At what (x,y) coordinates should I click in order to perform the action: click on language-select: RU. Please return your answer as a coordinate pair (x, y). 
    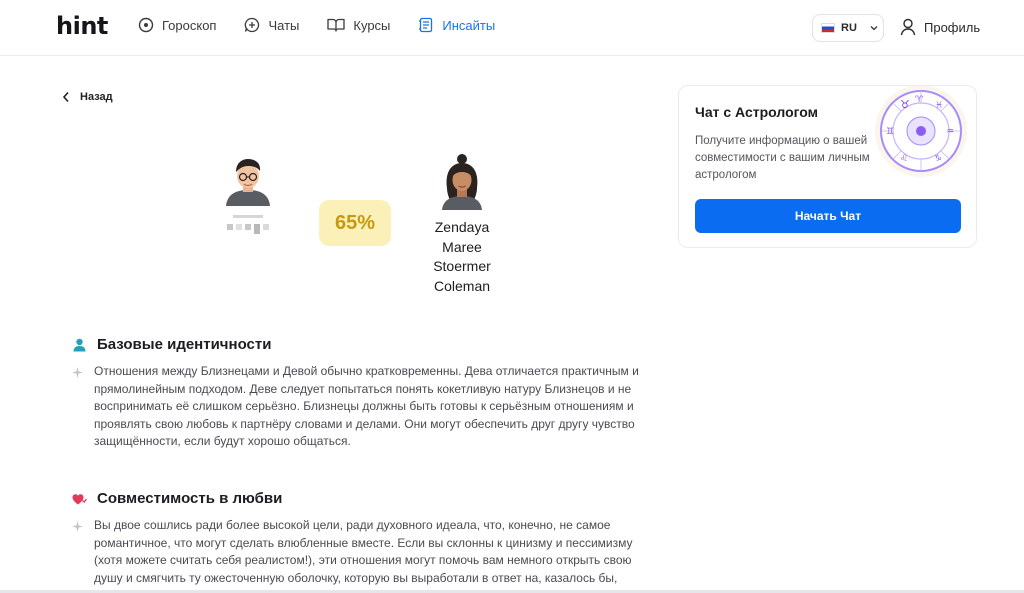
    Looking at the image, I should click on (848, 28).